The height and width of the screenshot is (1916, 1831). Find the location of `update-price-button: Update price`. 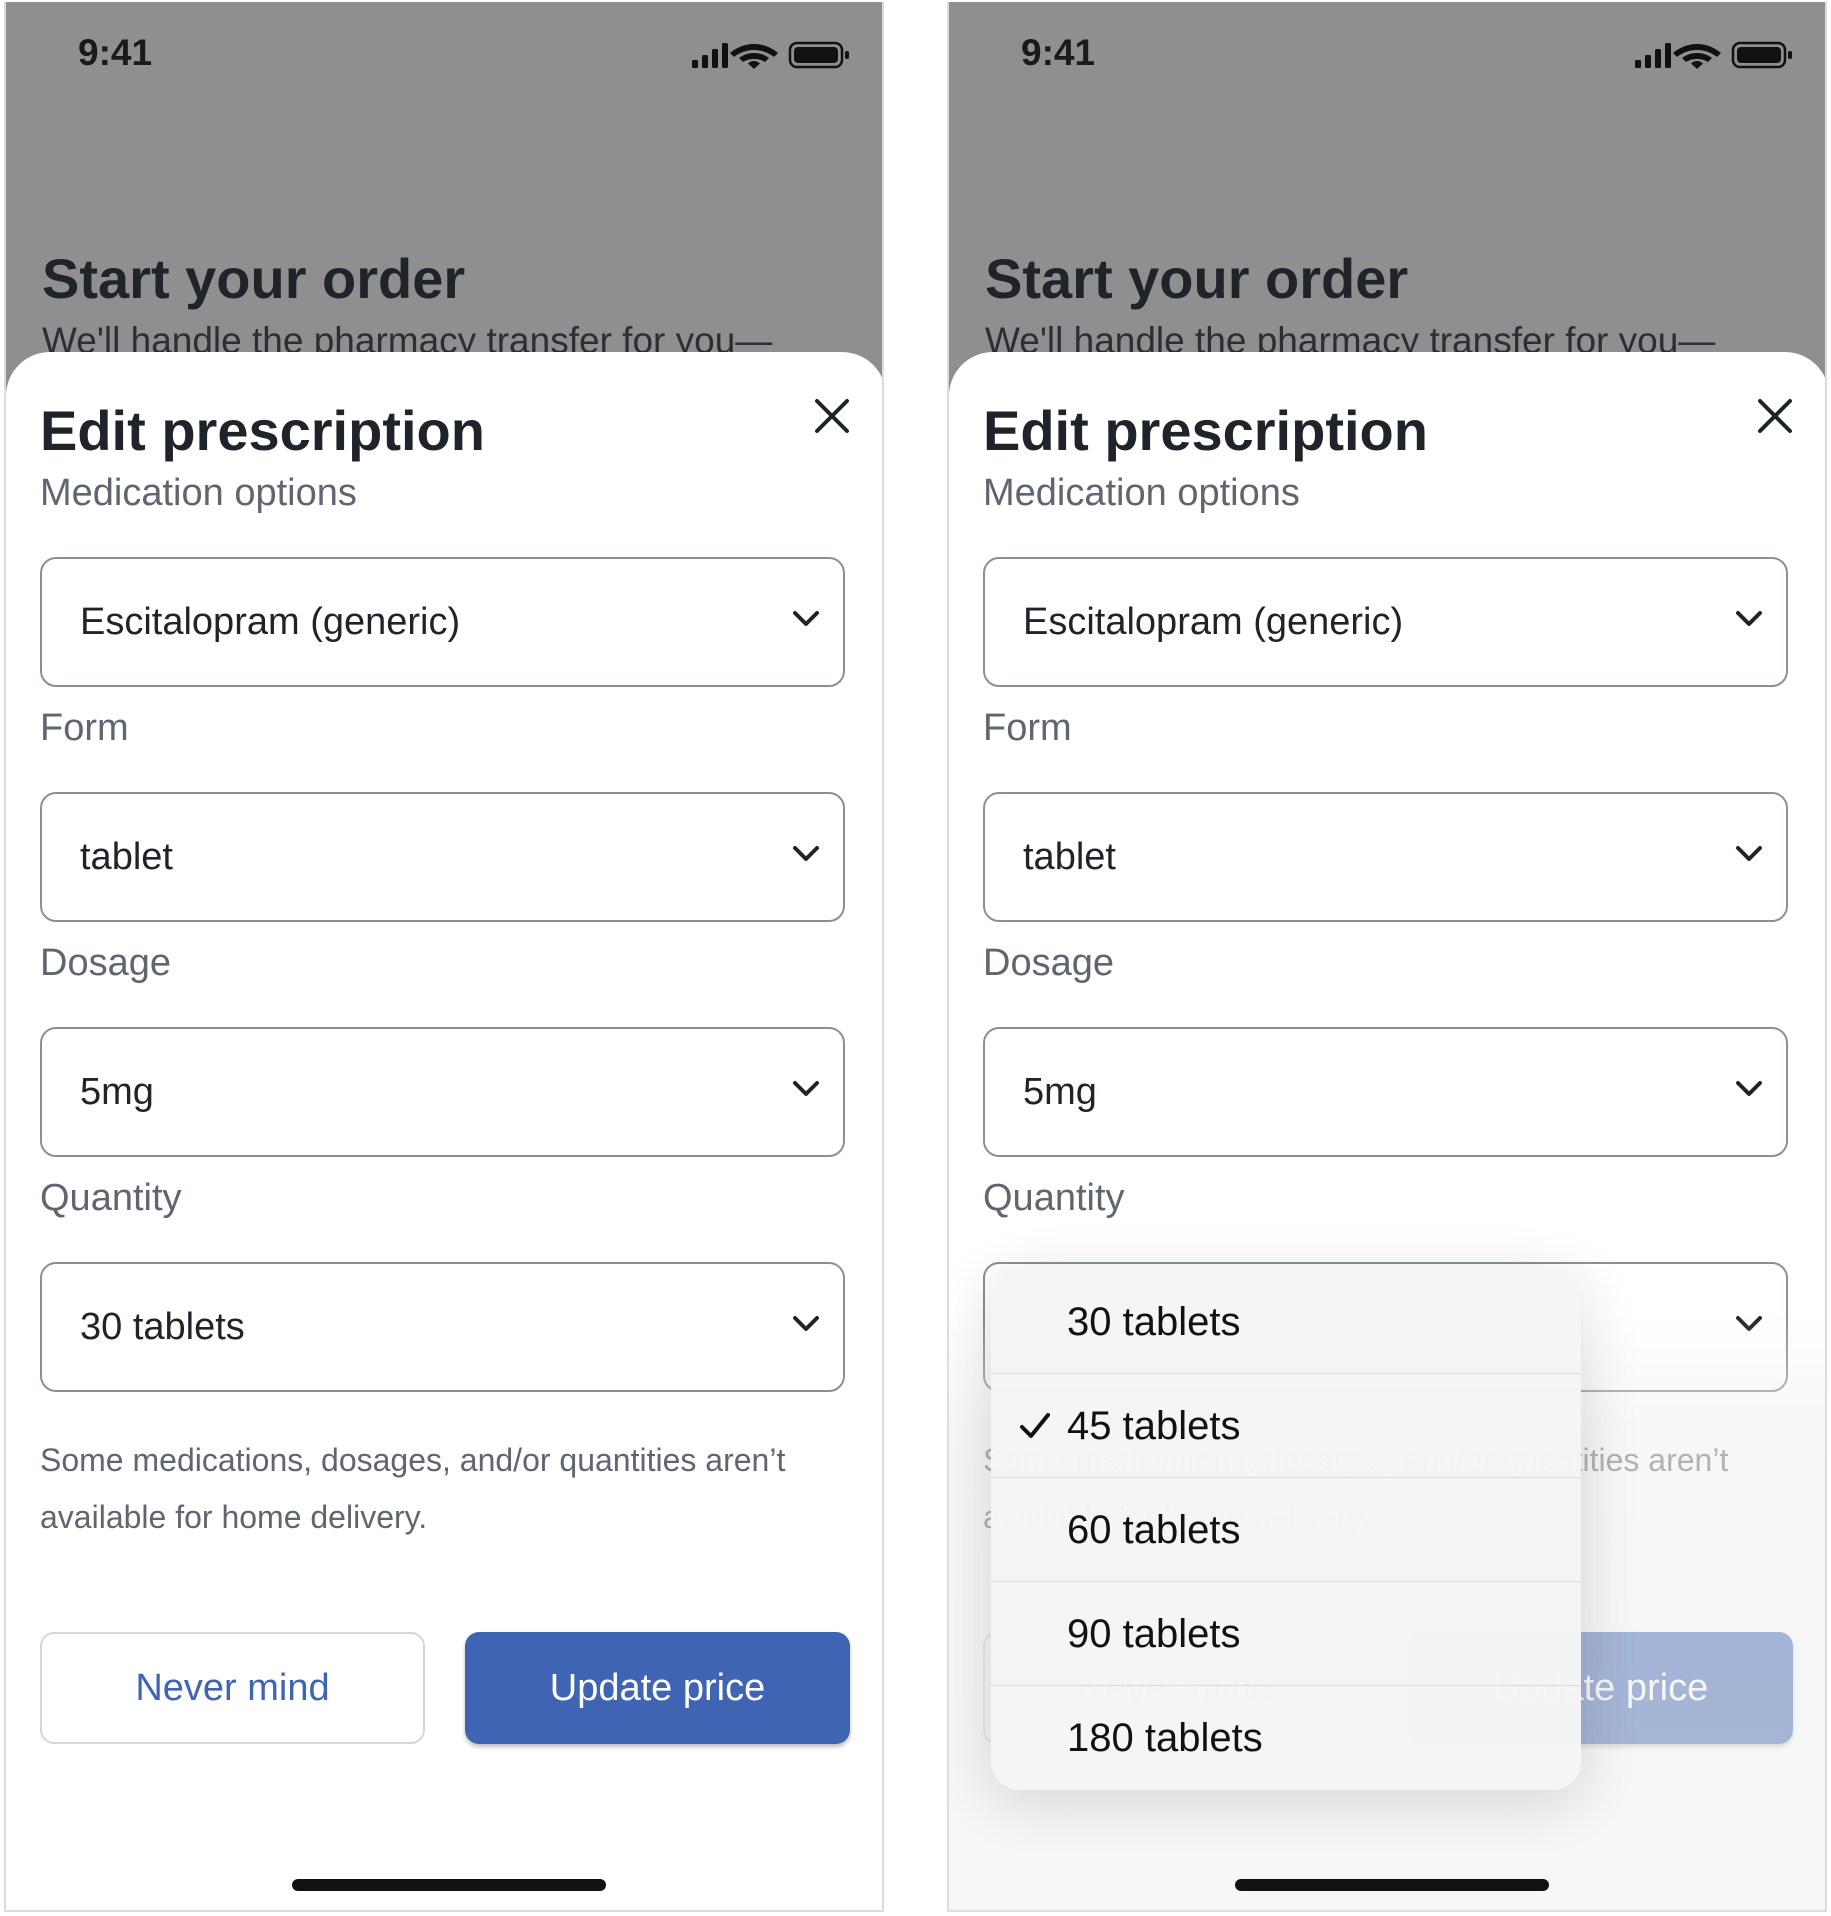

update-price-button: Update price is located at coordinates (657, 1688).